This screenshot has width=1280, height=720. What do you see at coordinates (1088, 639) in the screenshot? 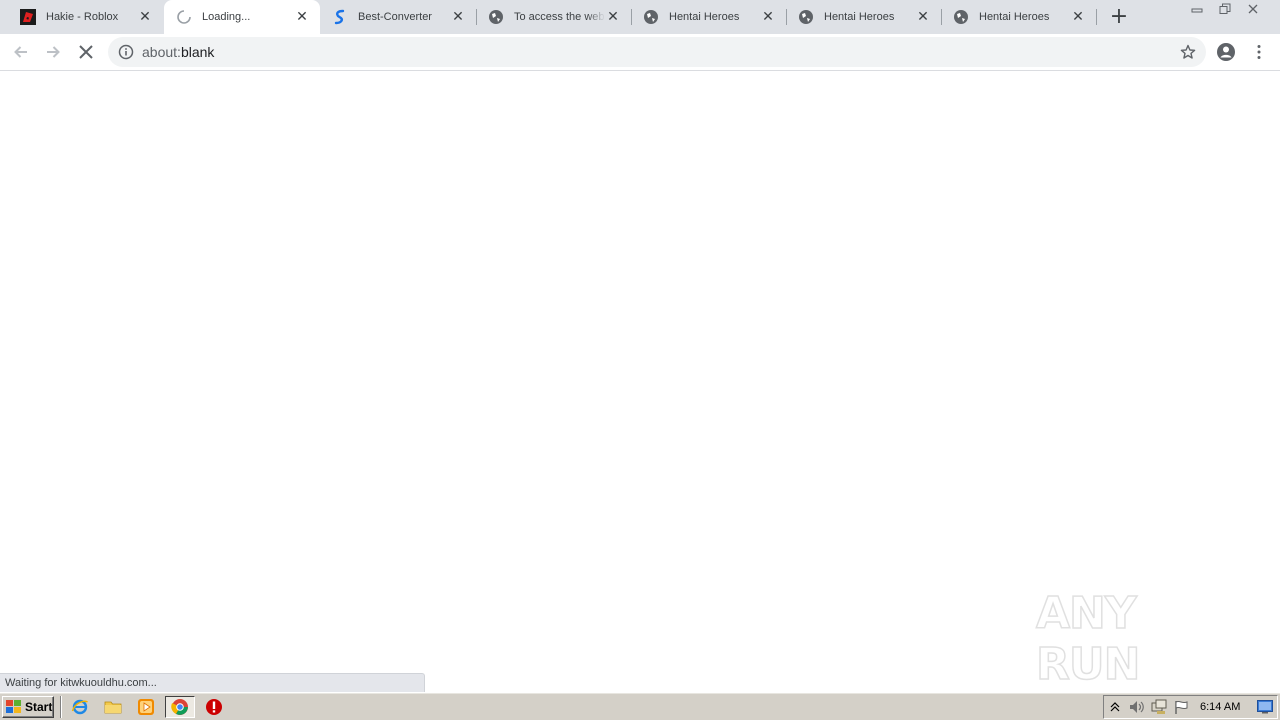
I see `watermark-text: ANY RUN` at bounding box center [1088, 639].